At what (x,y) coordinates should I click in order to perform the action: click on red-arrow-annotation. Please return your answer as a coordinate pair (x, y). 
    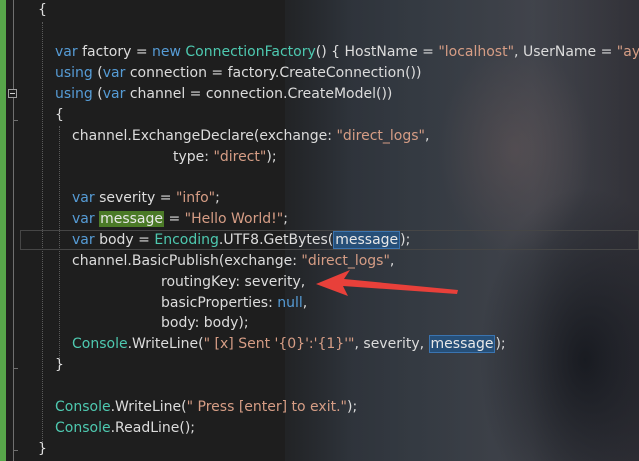
    Looking at the image, I should click on (387, 283).